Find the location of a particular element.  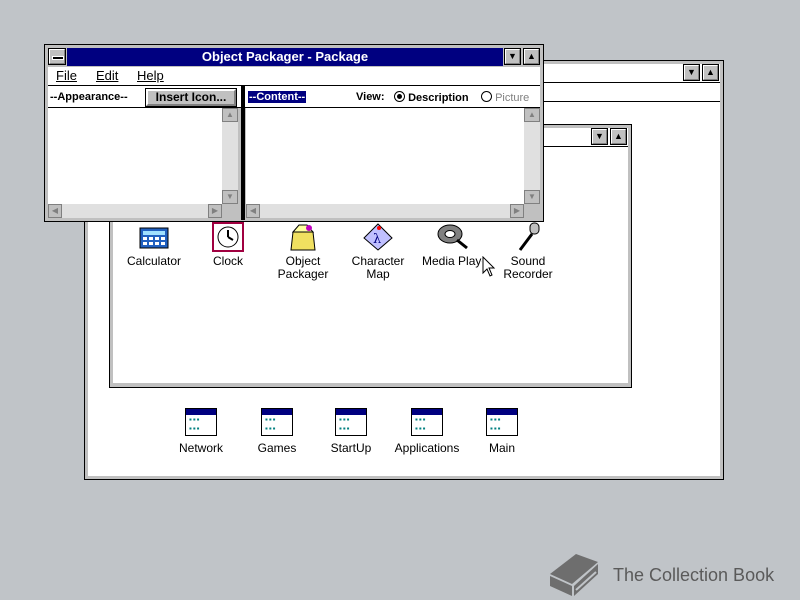

book-logo-icon is located at coordinates (574, 575).